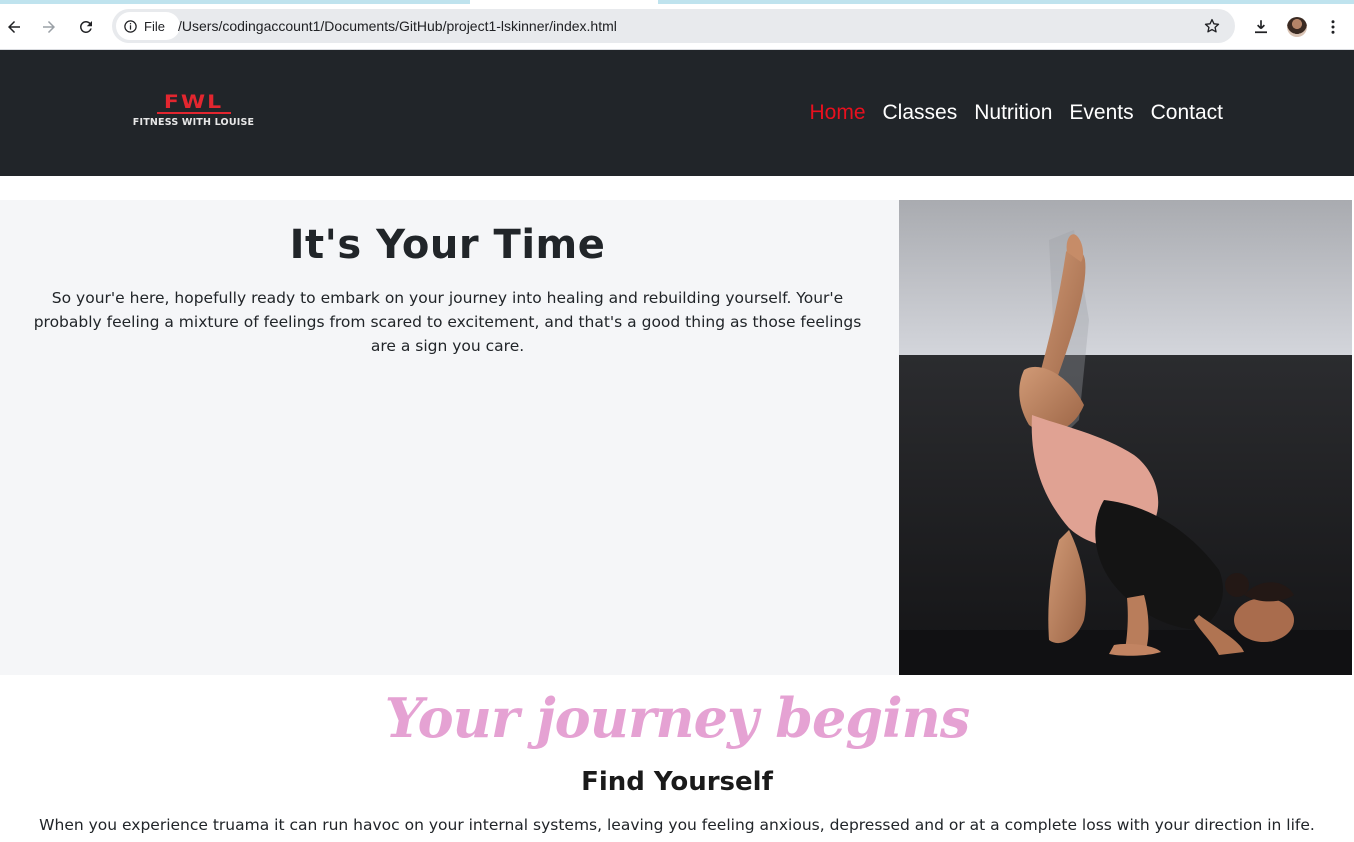 This screenshot has height=842, width=1354. Describe the element at coordinates (193, 122) in the screenshot. I see `logo-tagline: FITNESS WITH LOUISE` at that location.